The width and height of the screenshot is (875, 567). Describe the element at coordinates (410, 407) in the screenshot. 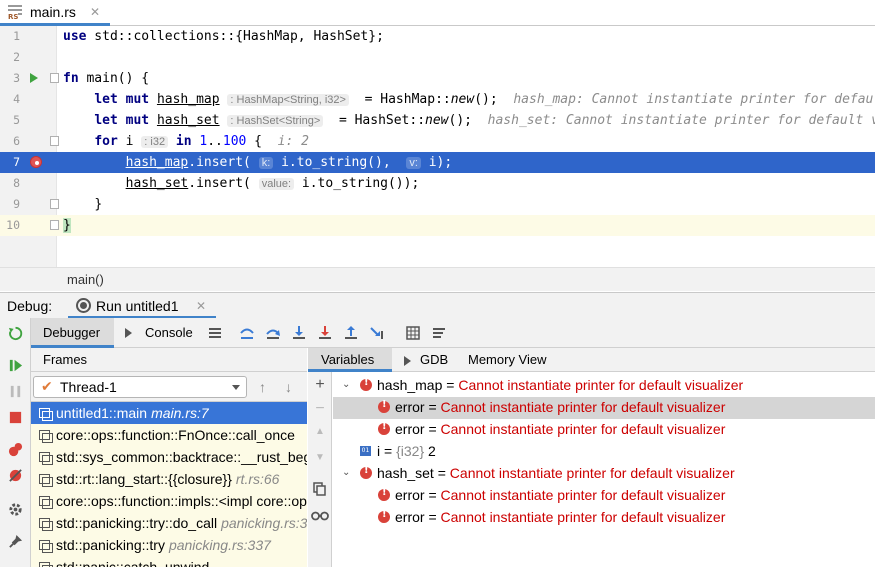

I see `variable-name: error` at that location.